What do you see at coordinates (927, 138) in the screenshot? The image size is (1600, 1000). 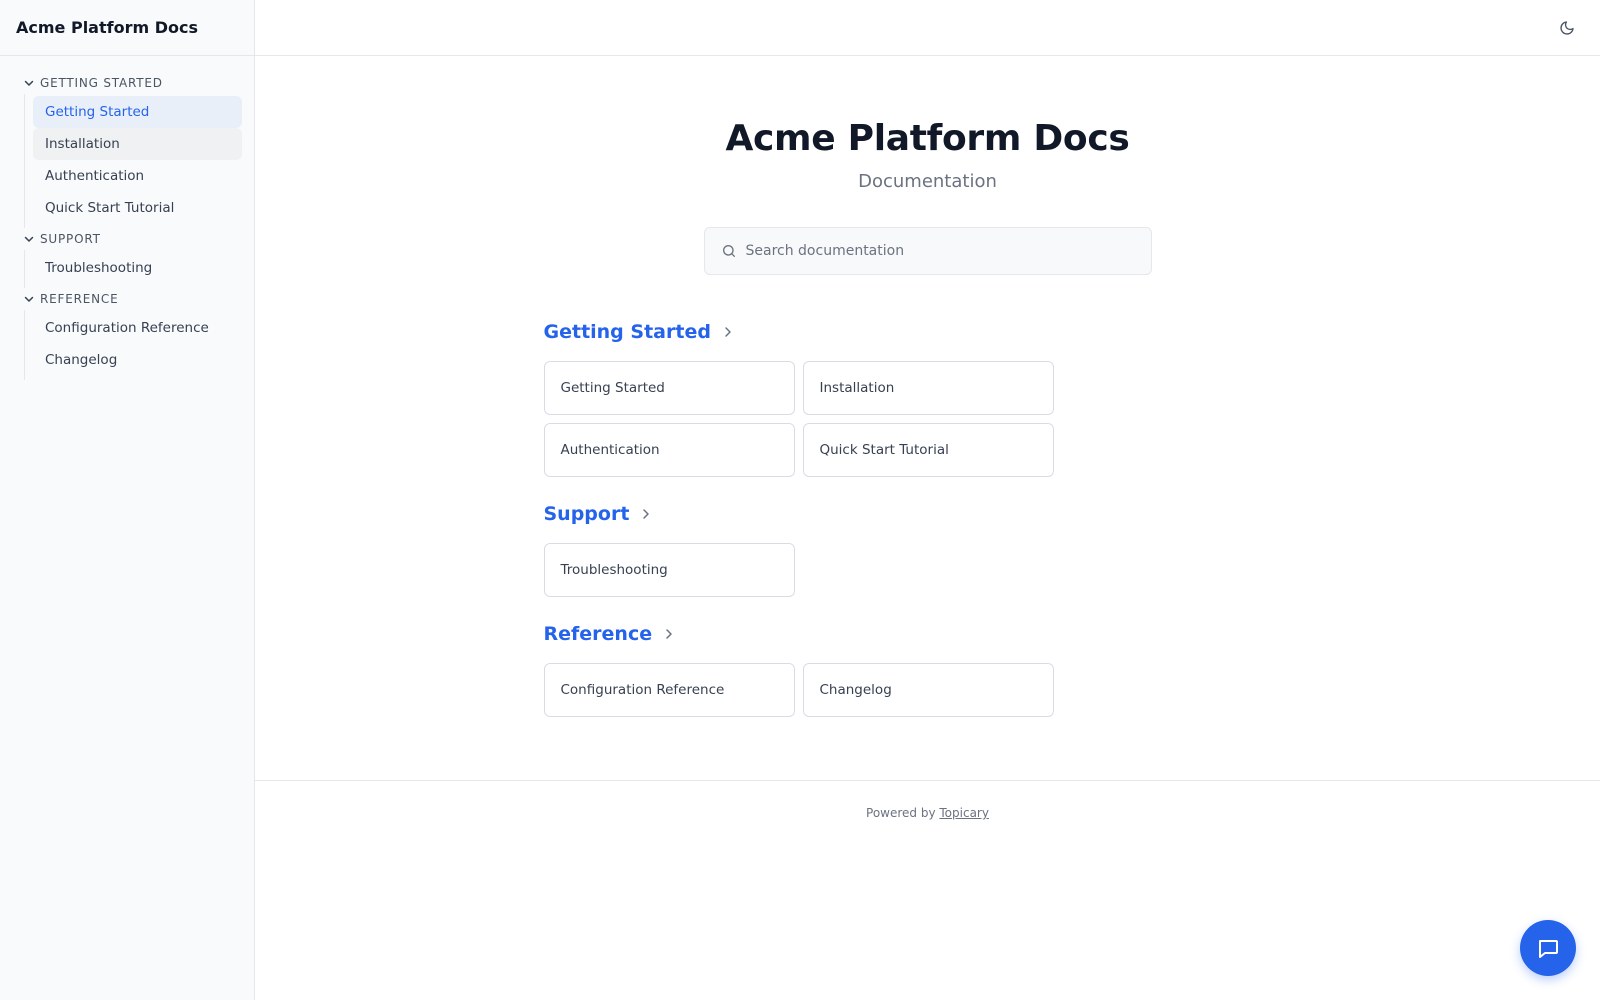 I see `page-title: Acme Platform Docs` at bounding box center [927, 138].